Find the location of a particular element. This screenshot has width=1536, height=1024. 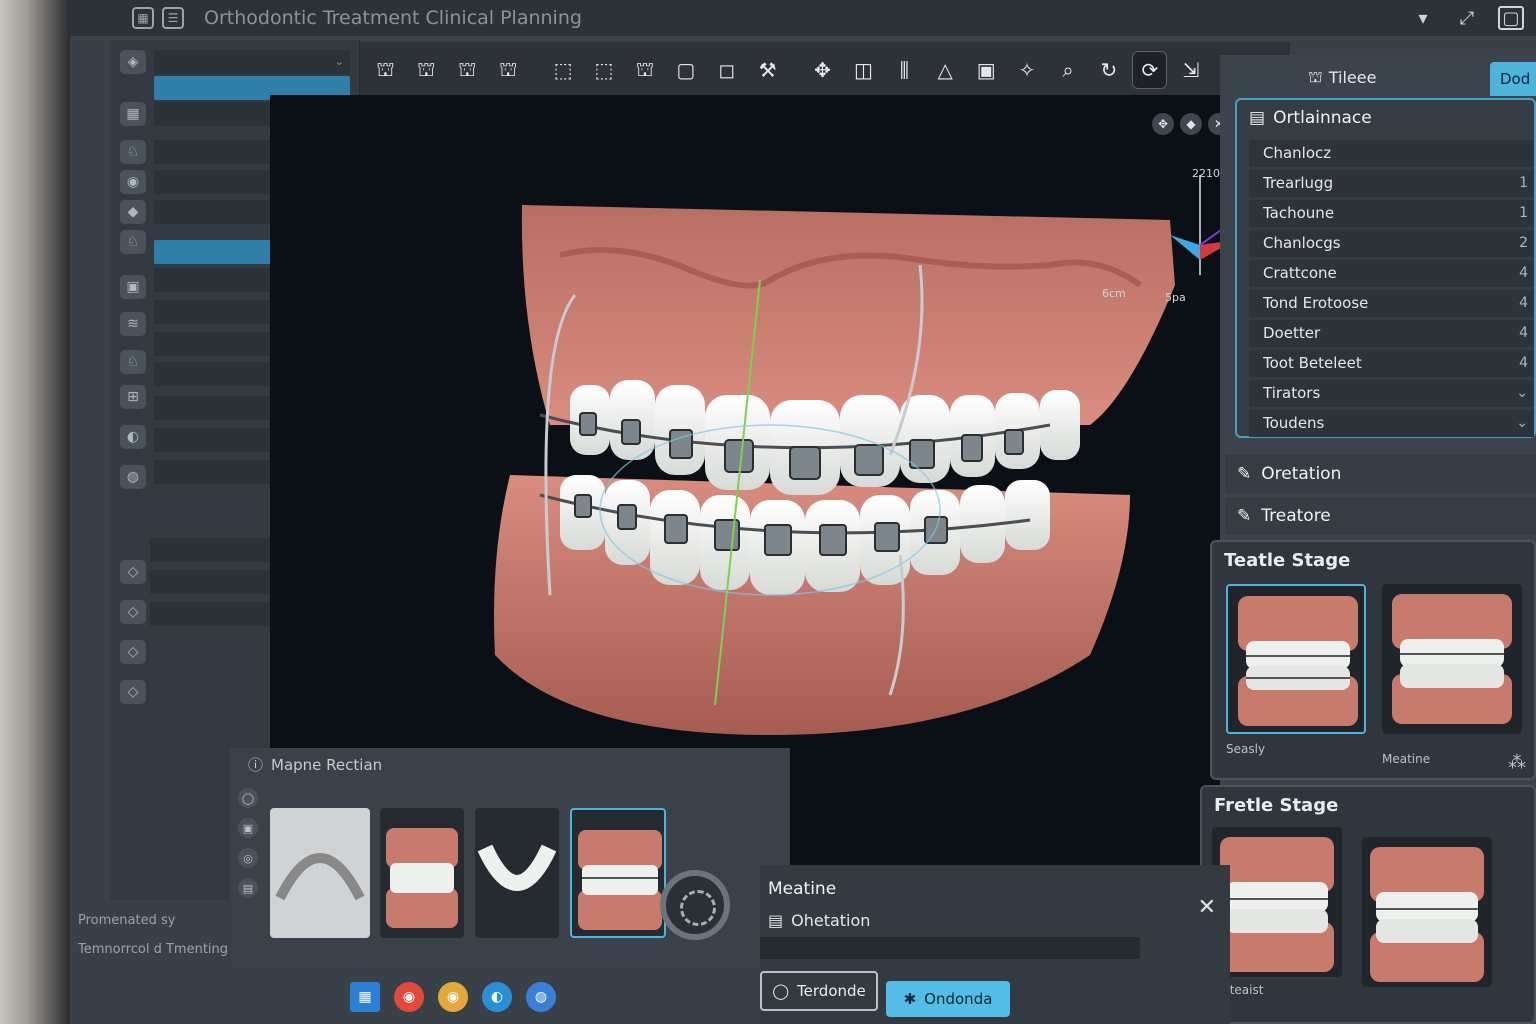

info-row-label: Ohetation is located at coordinates (831, 920).